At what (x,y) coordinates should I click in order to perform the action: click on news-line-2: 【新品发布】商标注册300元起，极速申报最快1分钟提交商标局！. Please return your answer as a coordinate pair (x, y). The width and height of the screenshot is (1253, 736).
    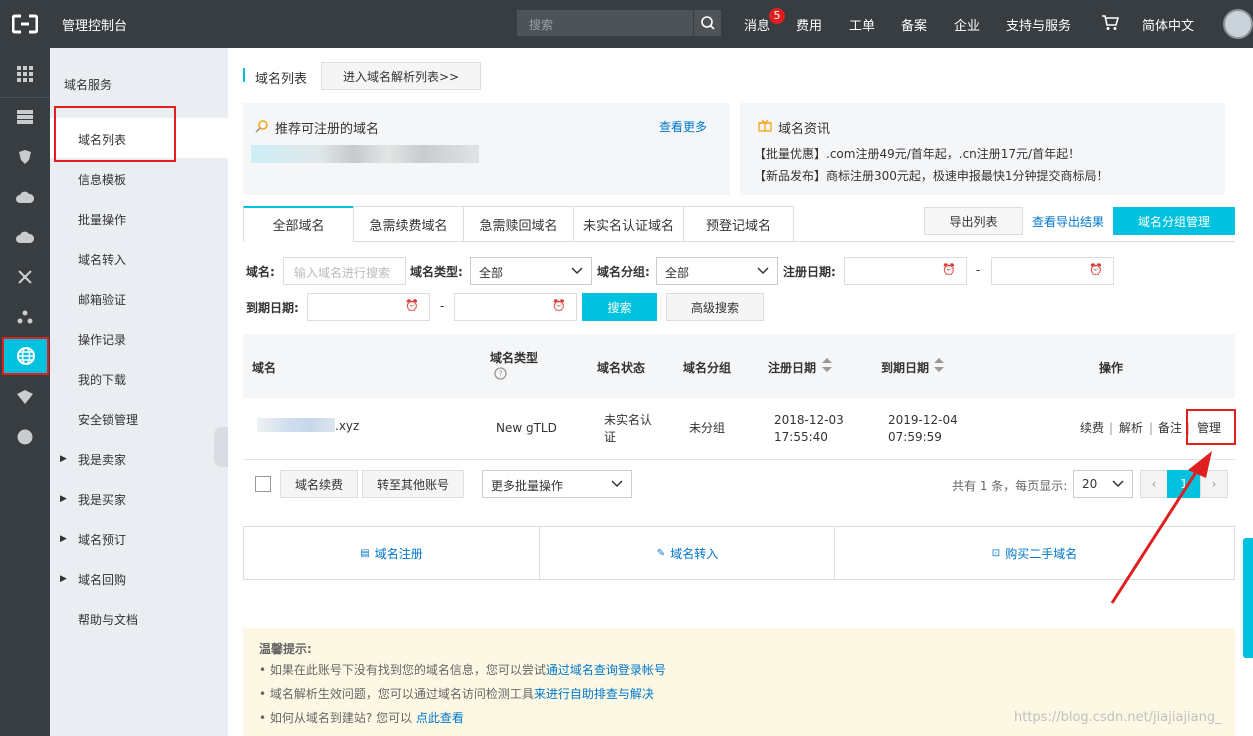
    Looking at the image, I should click on (931, 175).